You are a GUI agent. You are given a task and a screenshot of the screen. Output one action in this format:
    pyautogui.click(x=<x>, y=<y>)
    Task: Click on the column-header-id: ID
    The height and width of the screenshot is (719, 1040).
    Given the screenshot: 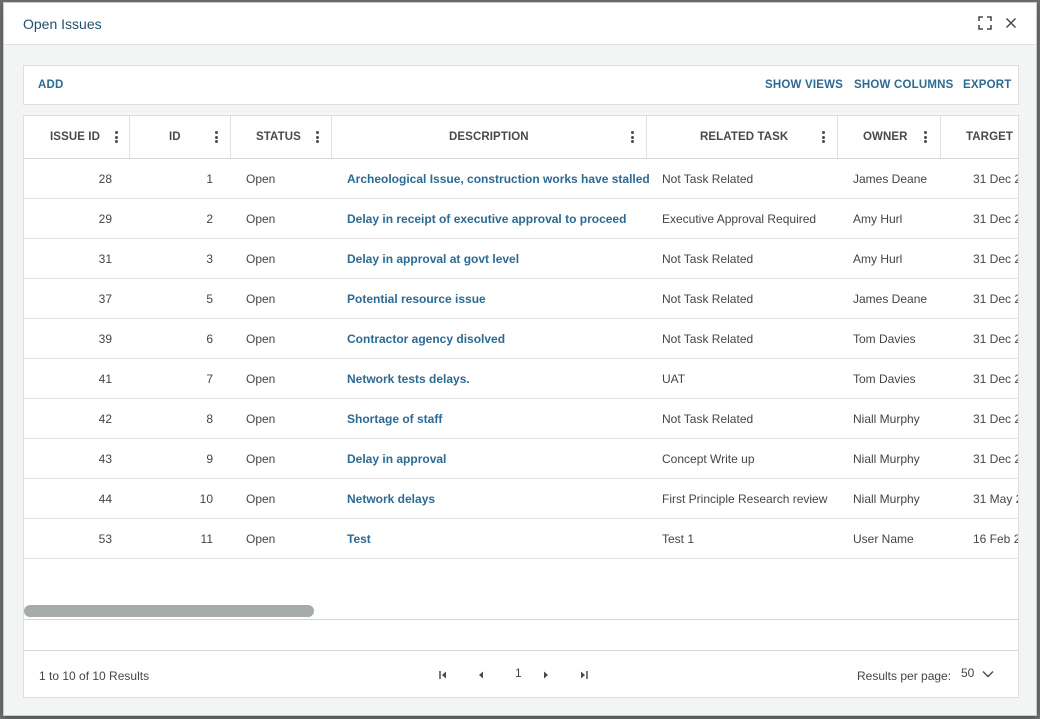 What is the action you would take?
    pyautogui.click(x=180, y=137)
    